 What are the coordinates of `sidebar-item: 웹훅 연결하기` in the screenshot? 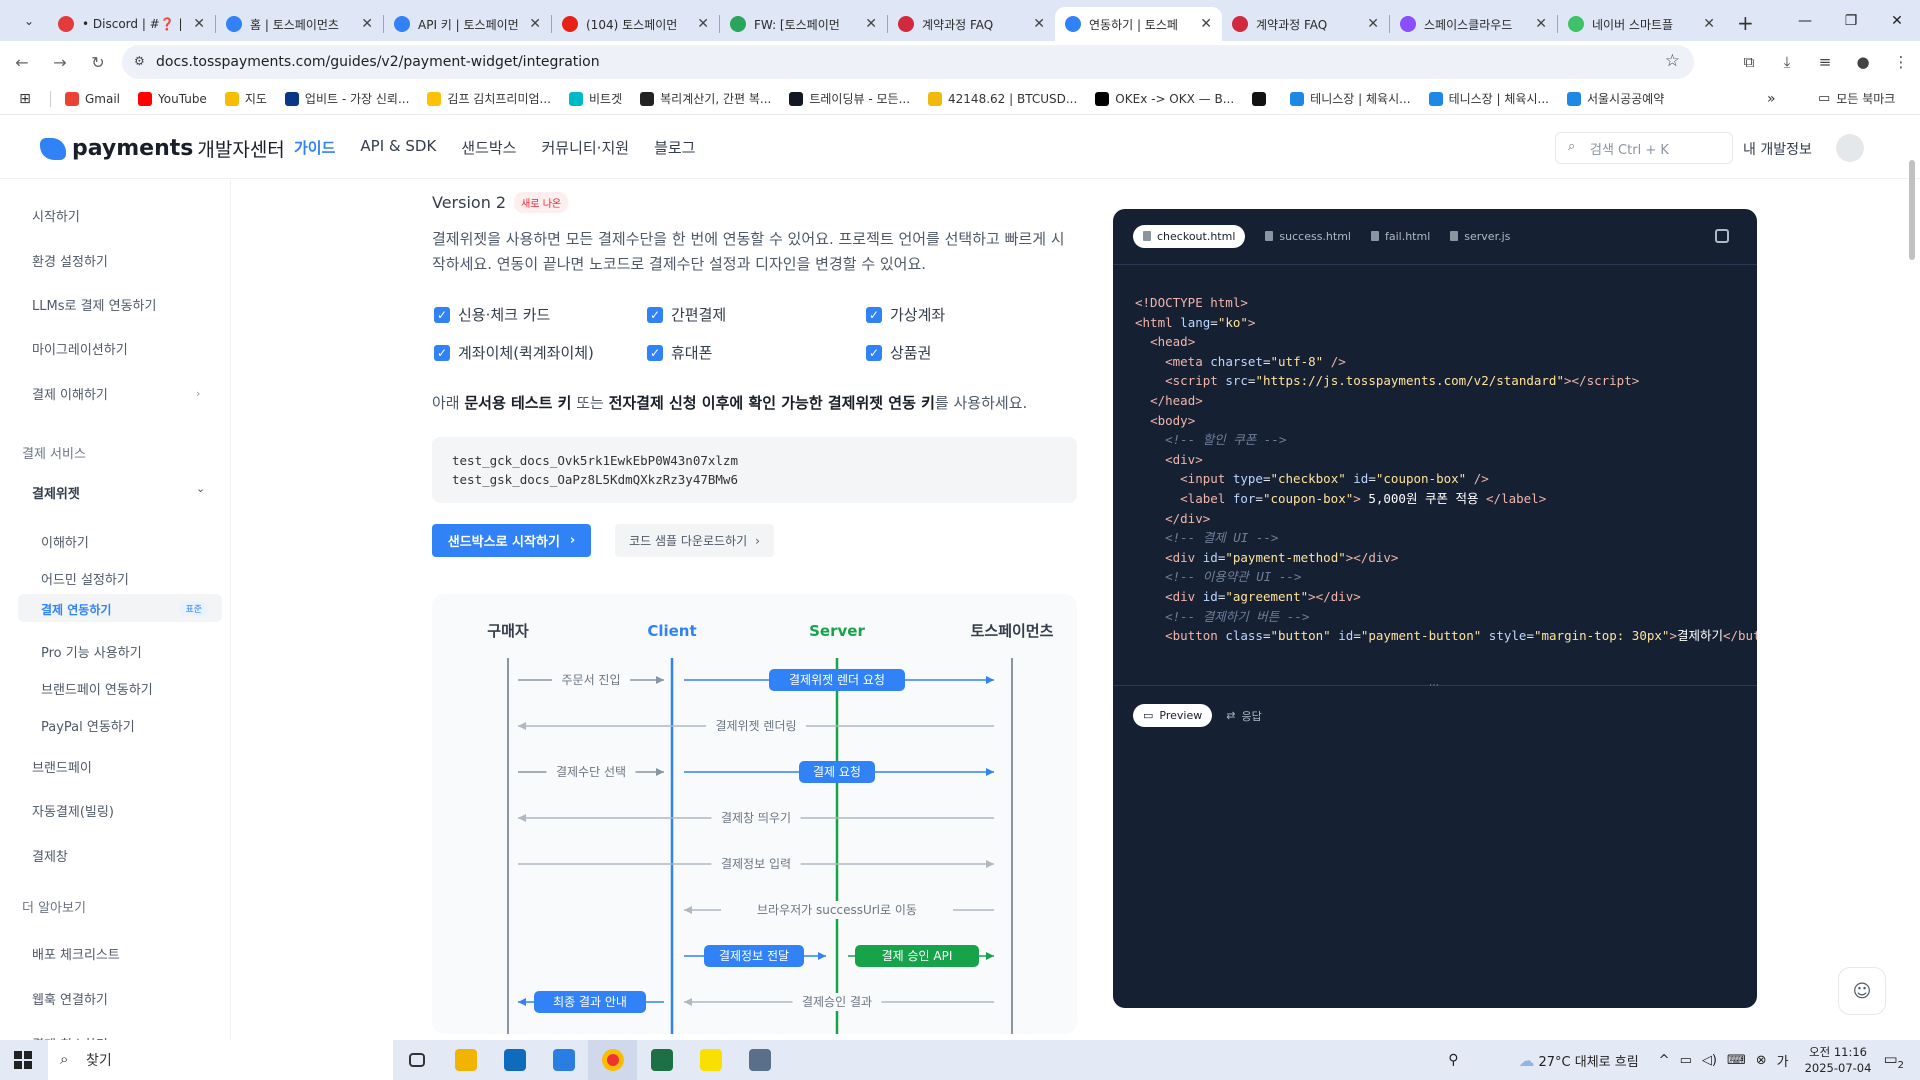 It's located at (70, 998).